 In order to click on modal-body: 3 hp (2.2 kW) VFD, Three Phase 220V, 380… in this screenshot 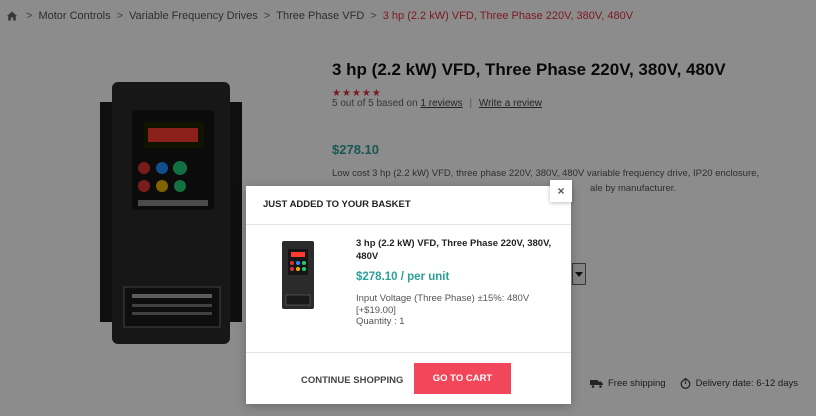, I will do `click(408, 288)`.